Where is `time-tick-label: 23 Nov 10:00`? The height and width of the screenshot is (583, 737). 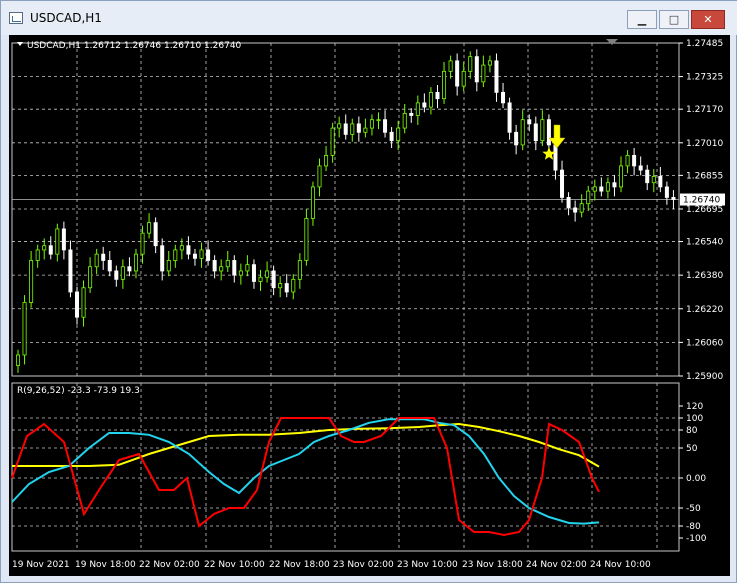
time-tick-label: 23 Nov 10:00 is located at coordinates (427, 565).